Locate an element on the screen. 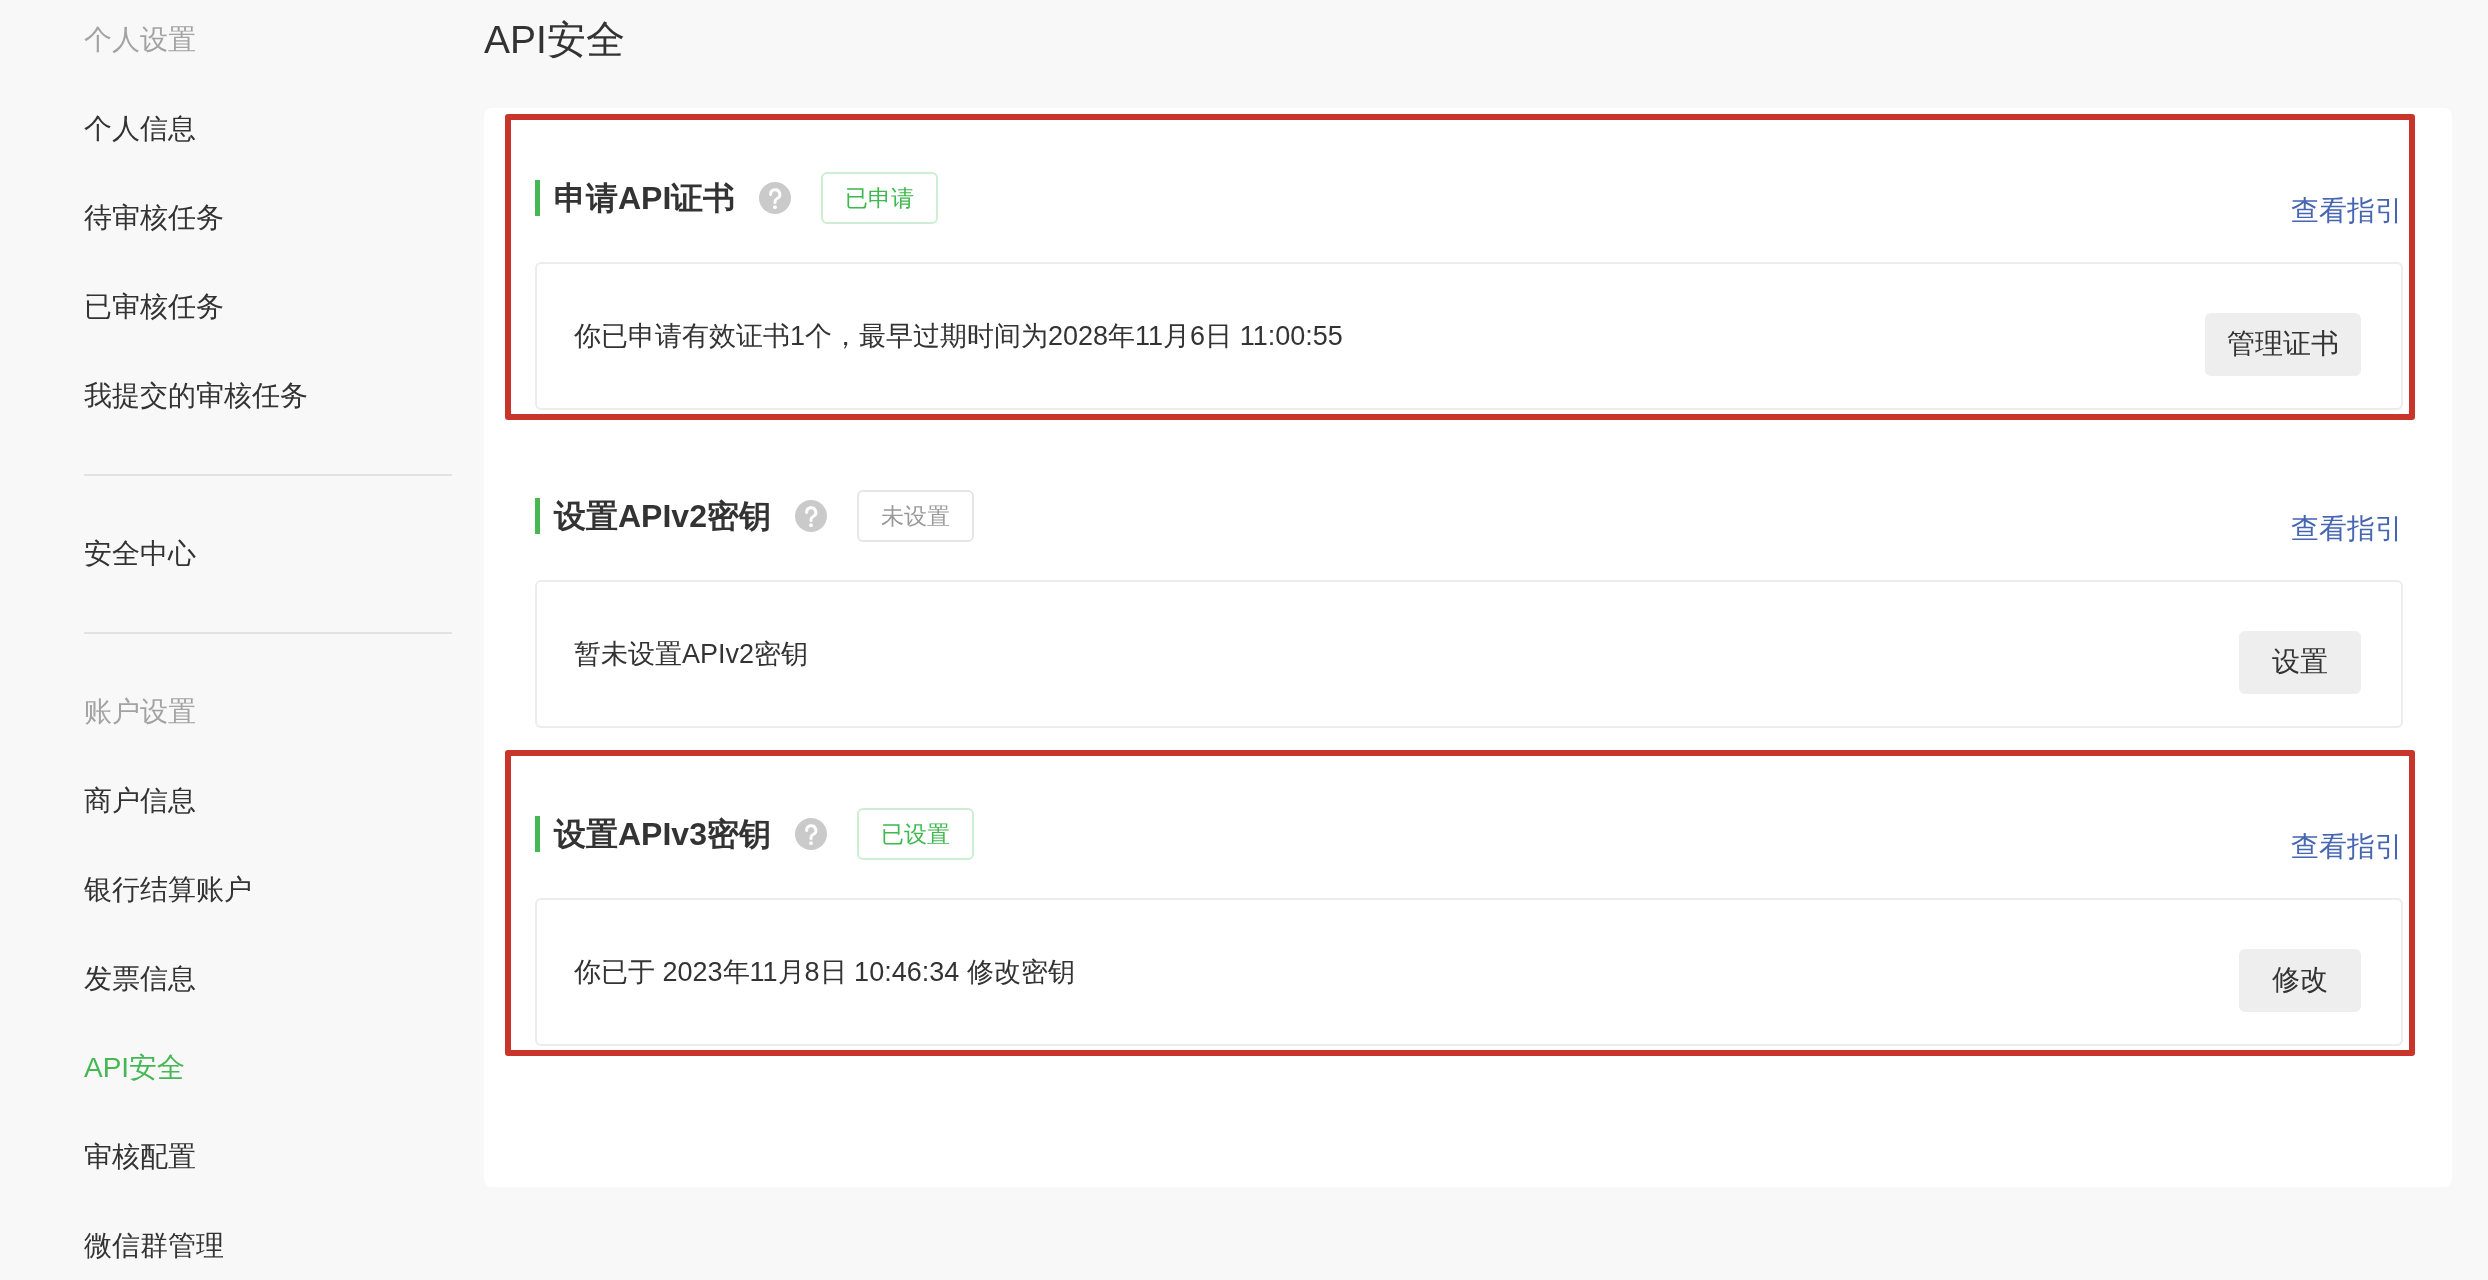  sidebar-item: 个人信息 is located at coordinates (140, 129).